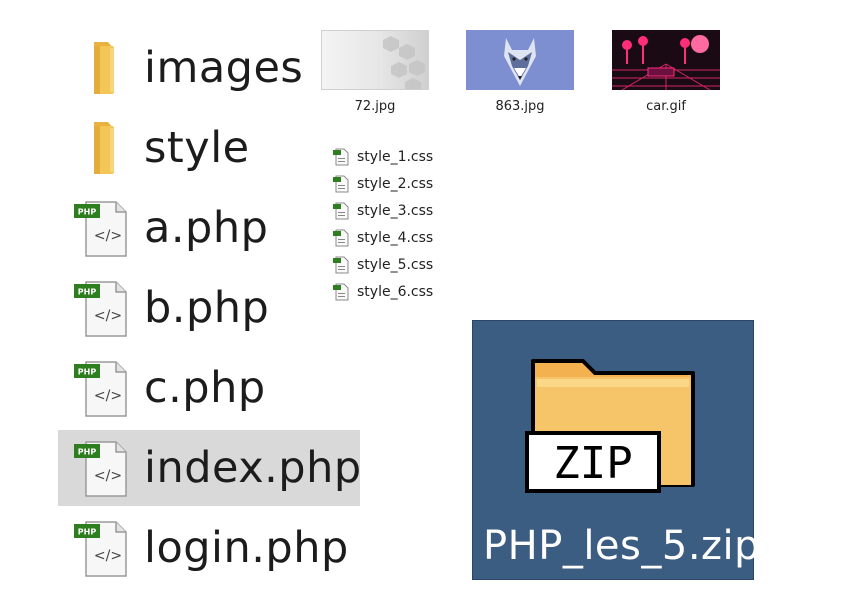 Image resolution: width=856 pixels, height=616 pixels. I want to click on file-item-b-php: PHP </> b.php, so click(209, 308).